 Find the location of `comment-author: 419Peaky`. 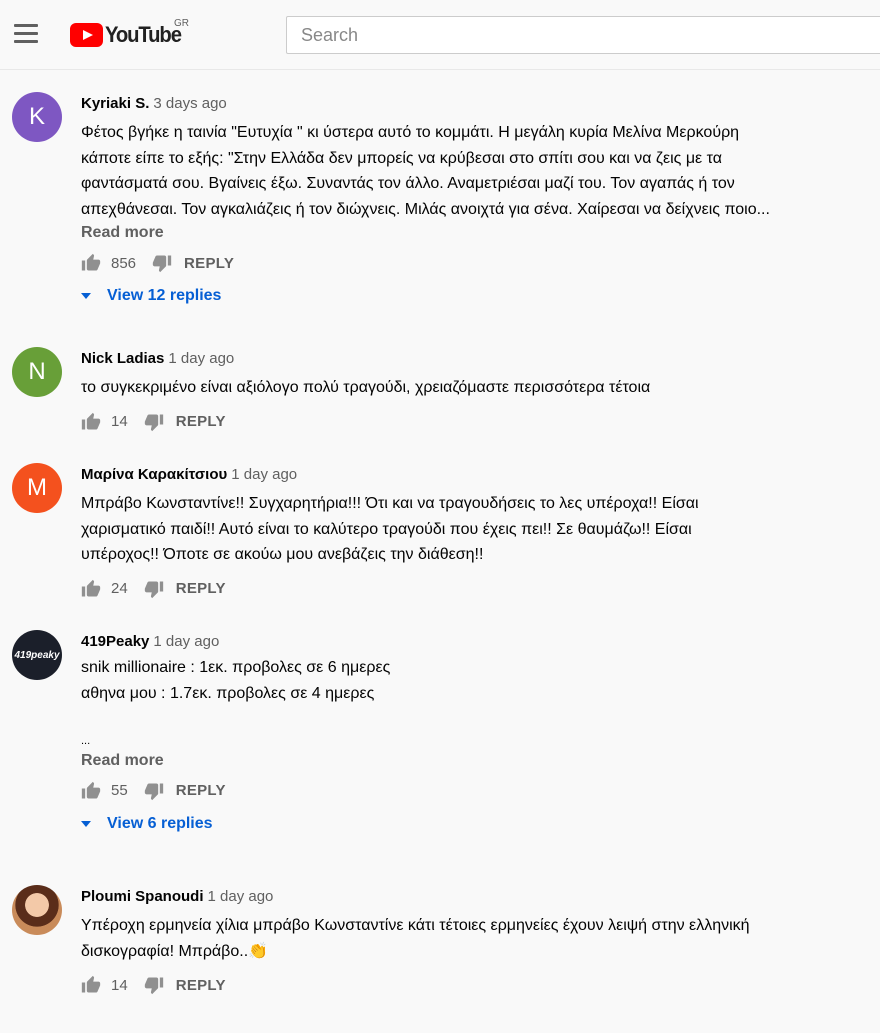

comment-author: 419Peaky is located at coordinates (115, 641).